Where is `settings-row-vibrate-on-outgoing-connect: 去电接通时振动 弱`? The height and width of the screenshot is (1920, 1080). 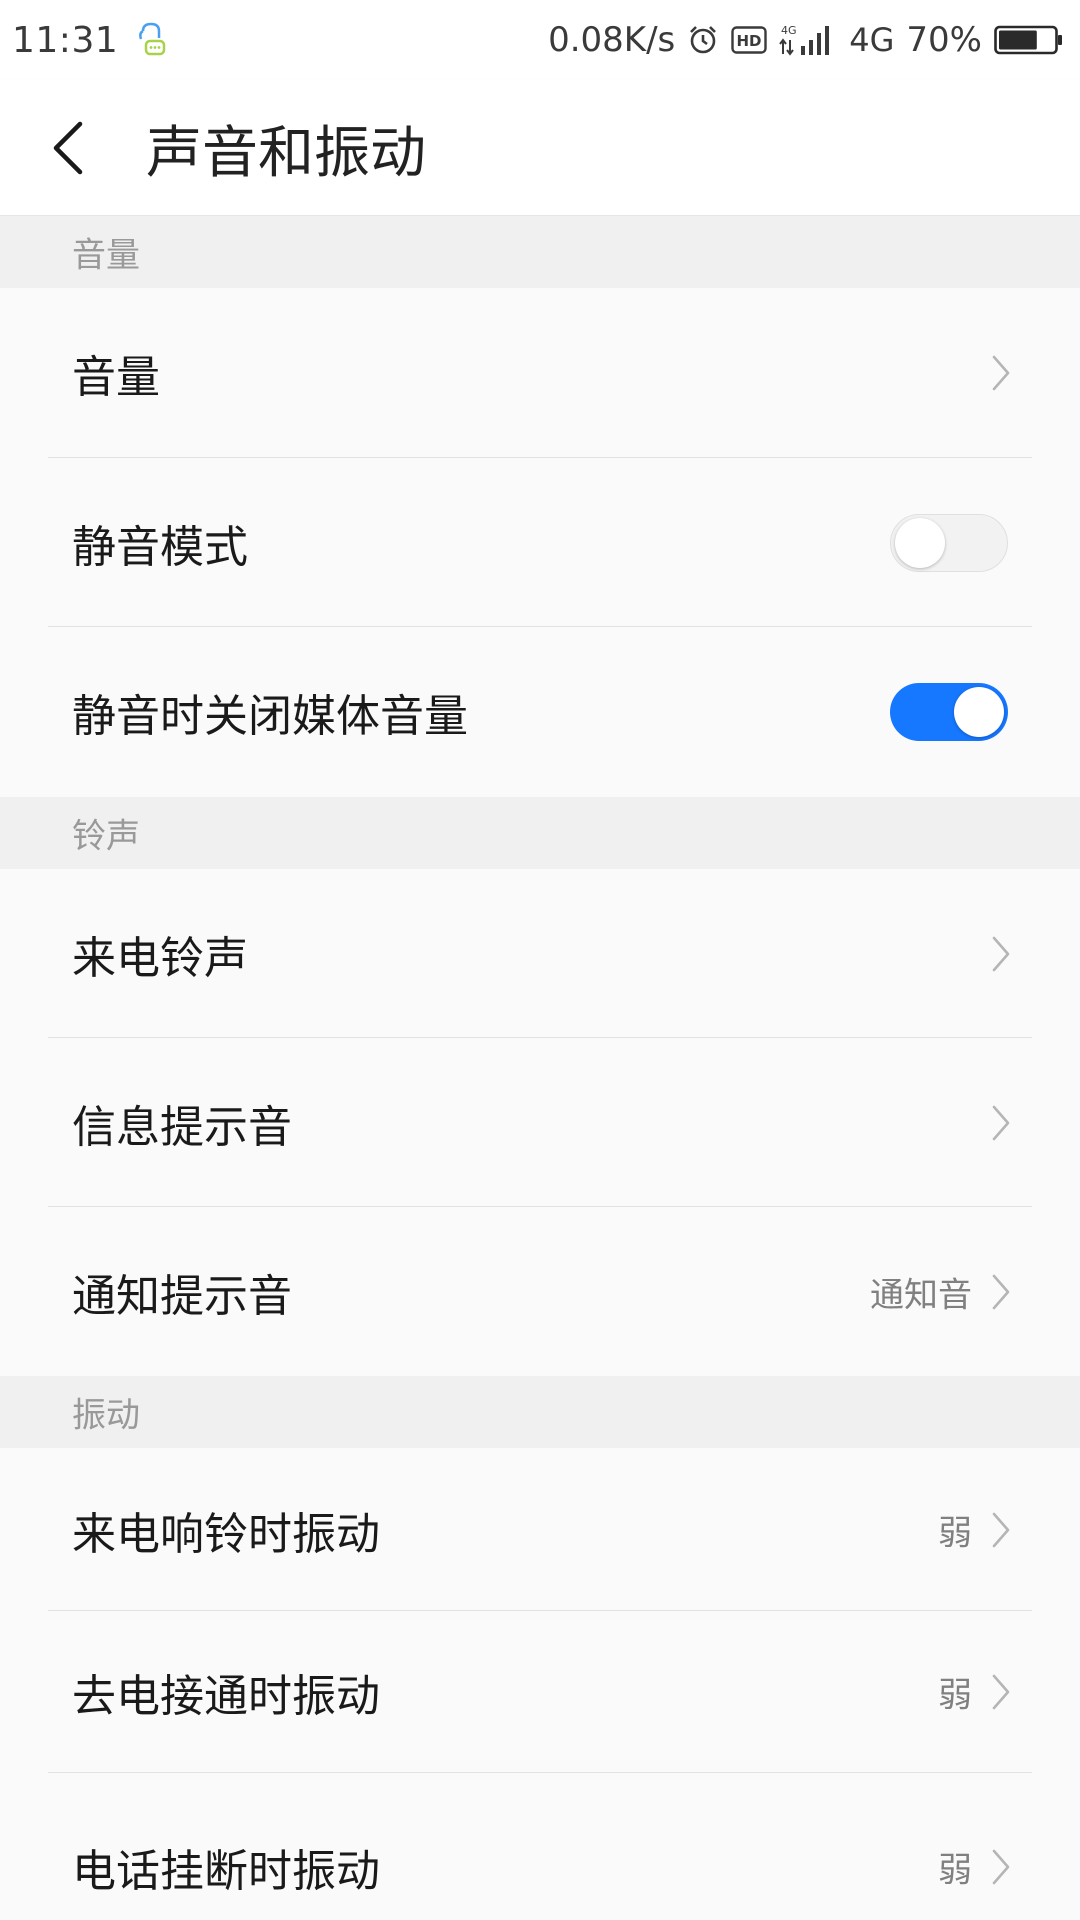
settings-row-vibrate-on-outgoing-connect: 去电接通时振动 弱 is located at coordinates (540, 1692).